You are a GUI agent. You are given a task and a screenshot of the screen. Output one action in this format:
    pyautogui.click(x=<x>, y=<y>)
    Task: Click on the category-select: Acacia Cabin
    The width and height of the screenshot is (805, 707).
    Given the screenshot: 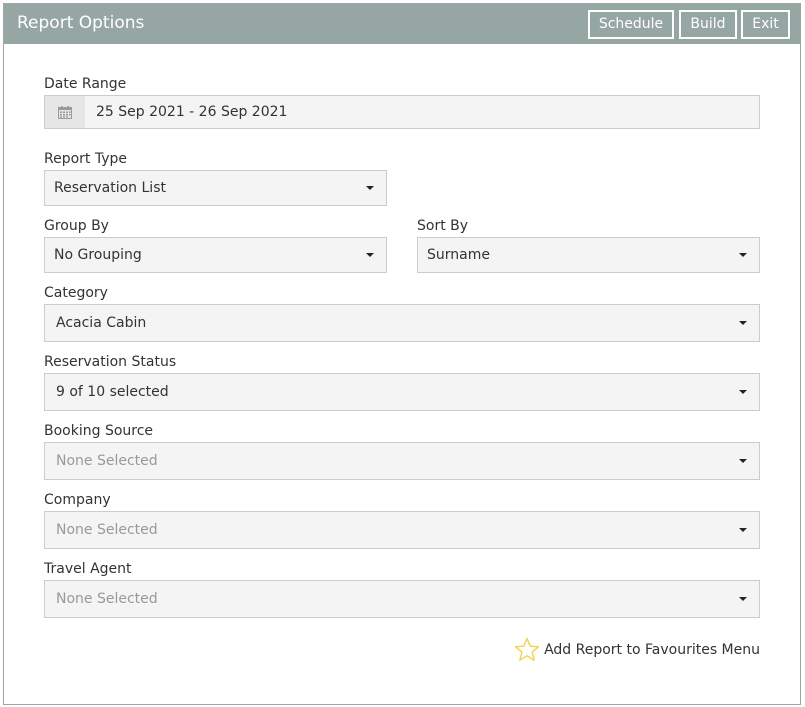 What is the action you would take?
    pyautogui.click(x=402, y=323)
    